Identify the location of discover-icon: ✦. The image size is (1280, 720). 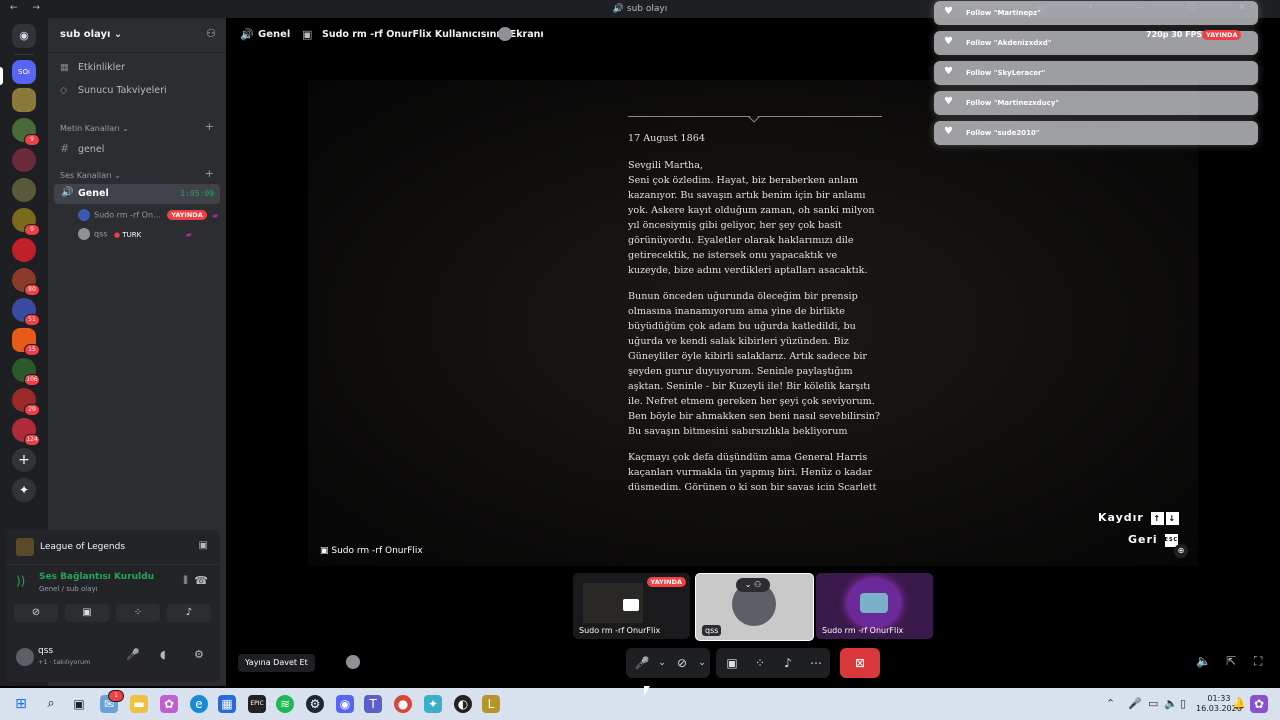
(24, 490).